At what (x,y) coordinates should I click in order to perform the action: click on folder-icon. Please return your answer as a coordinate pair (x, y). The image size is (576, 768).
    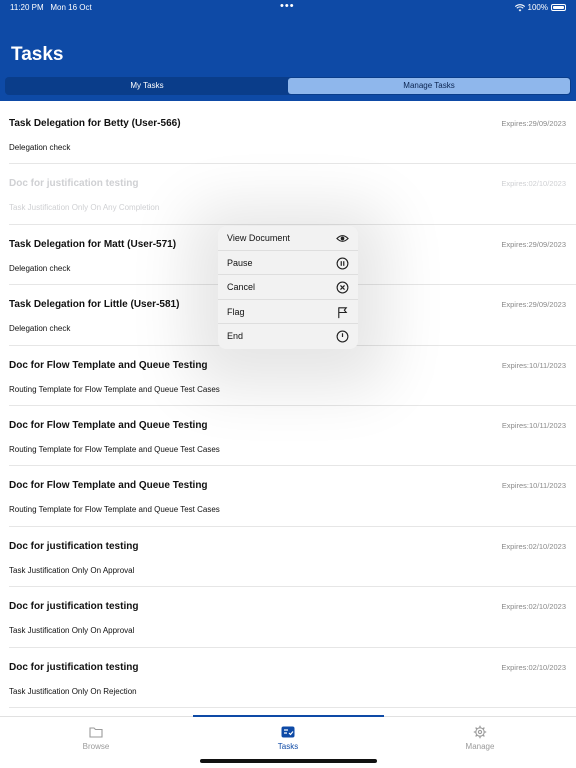
    Looking at the image, I should click on (96, 732).